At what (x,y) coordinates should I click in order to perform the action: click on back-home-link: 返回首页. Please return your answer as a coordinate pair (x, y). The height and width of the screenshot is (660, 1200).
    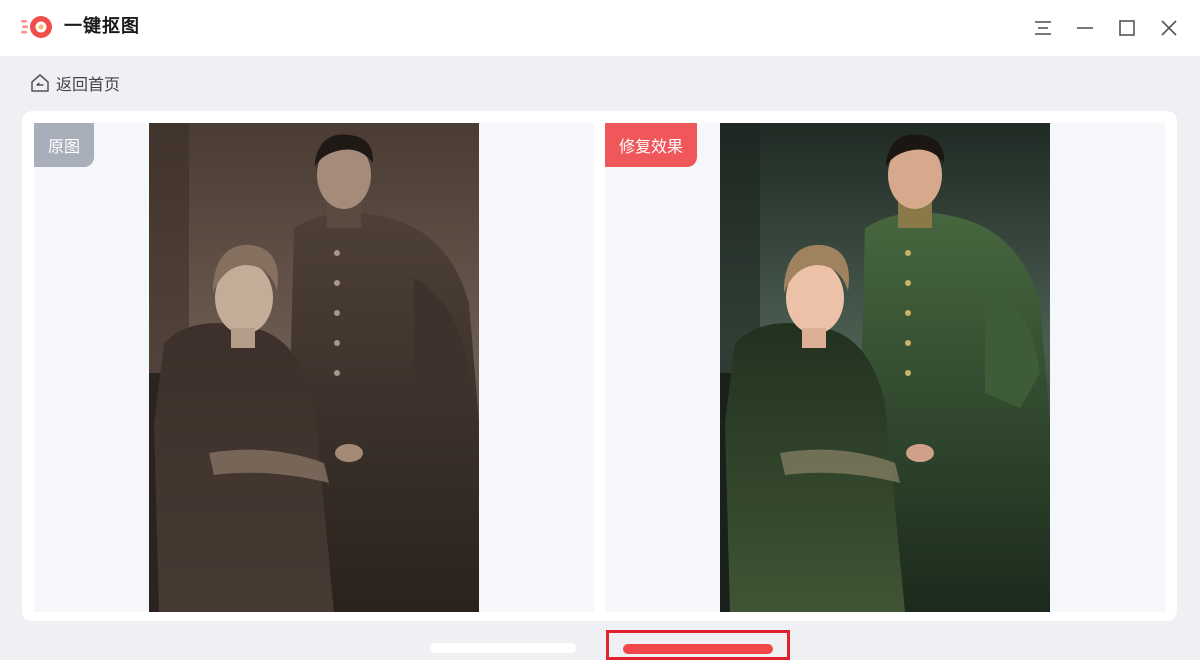
    Looking at the image, I should click on (75, 83).